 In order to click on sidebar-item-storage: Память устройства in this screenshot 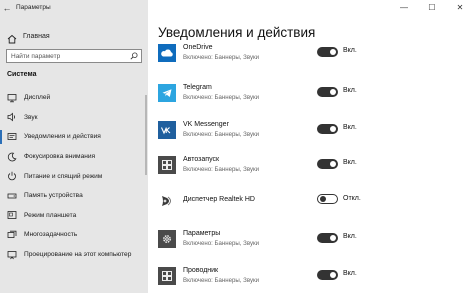, I will do `click(74, 196)`.